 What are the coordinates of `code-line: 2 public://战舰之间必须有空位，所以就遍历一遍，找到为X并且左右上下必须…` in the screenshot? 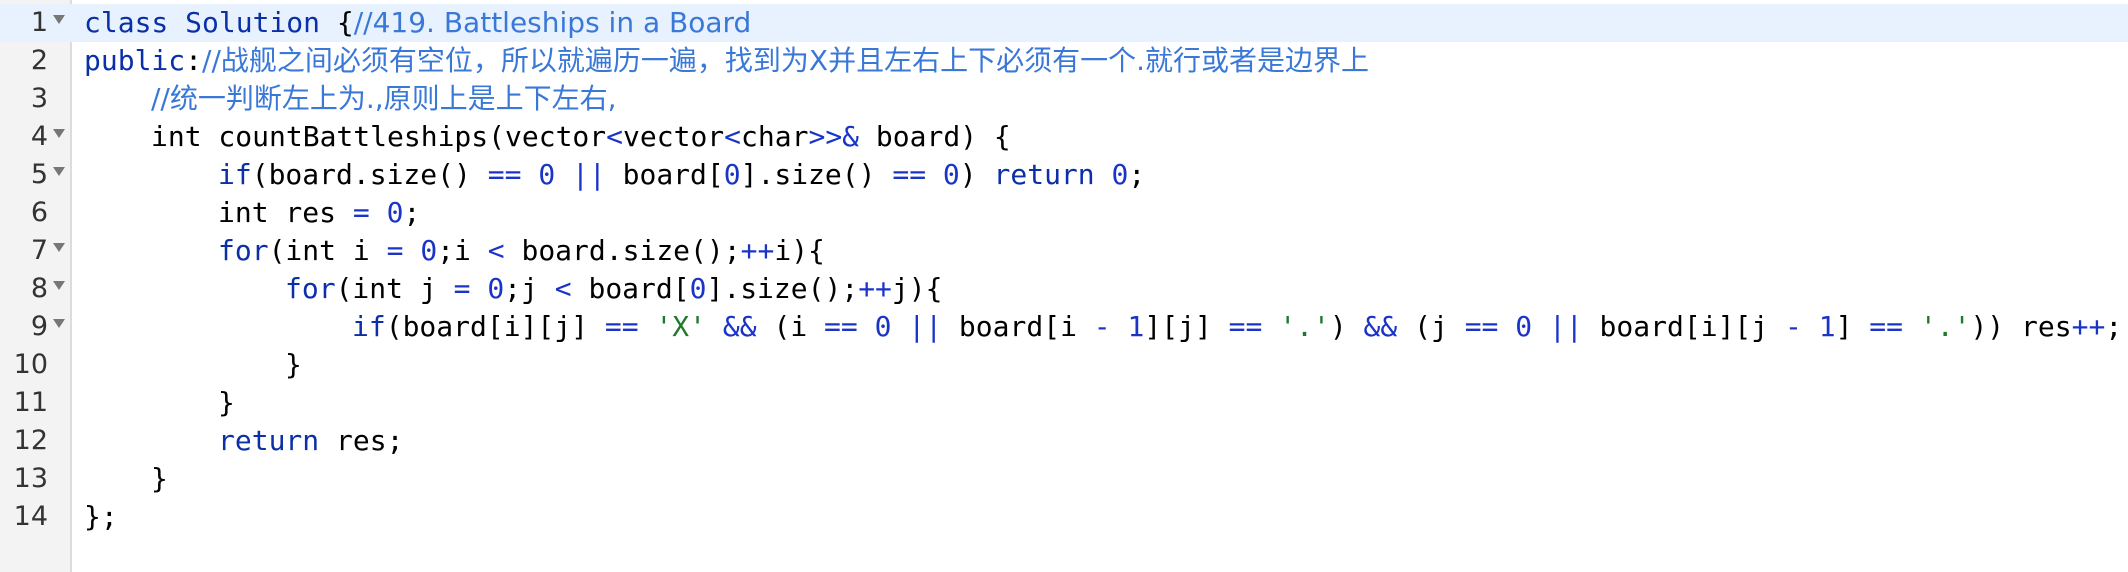 It's located at (1064, 61).